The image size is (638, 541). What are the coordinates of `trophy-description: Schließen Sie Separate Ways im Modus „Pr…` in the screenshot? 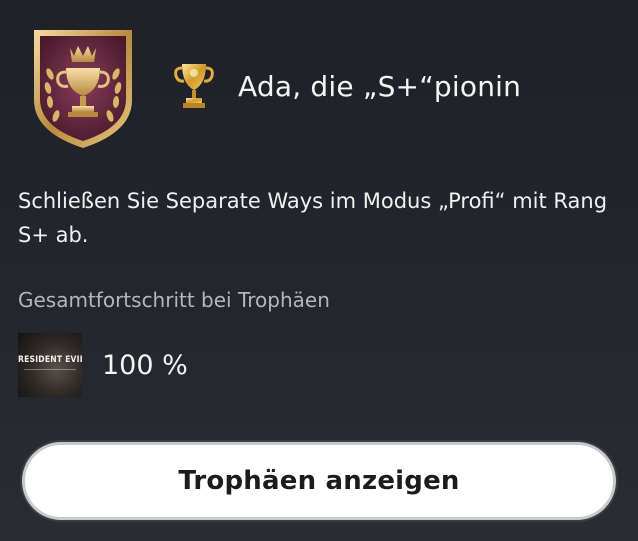 It's located at (313, 218).